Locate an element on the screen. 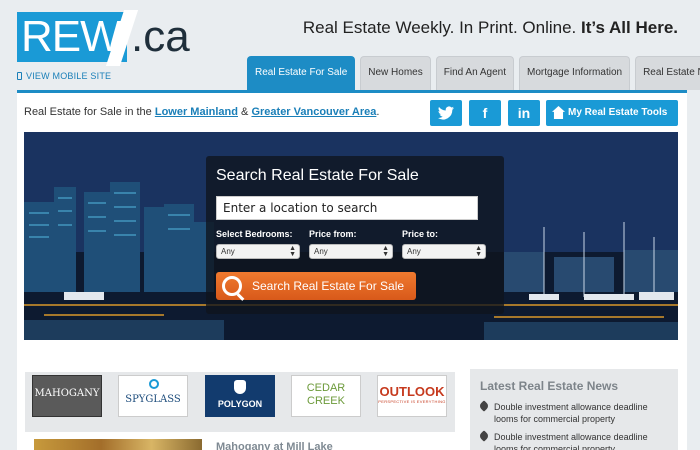 The height and width of the screenshot is (450, 700). price-to-label: Price to: is located at coordinates (420, 234).